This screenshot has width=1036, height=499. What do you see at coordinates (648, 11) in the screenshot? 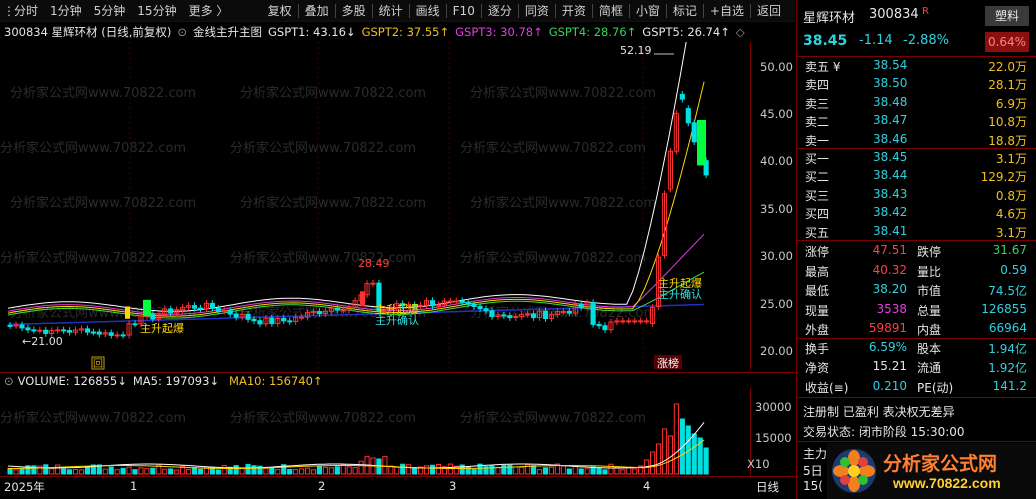
I see `small-window-button: 小窗` at bounding box center [648, 11].